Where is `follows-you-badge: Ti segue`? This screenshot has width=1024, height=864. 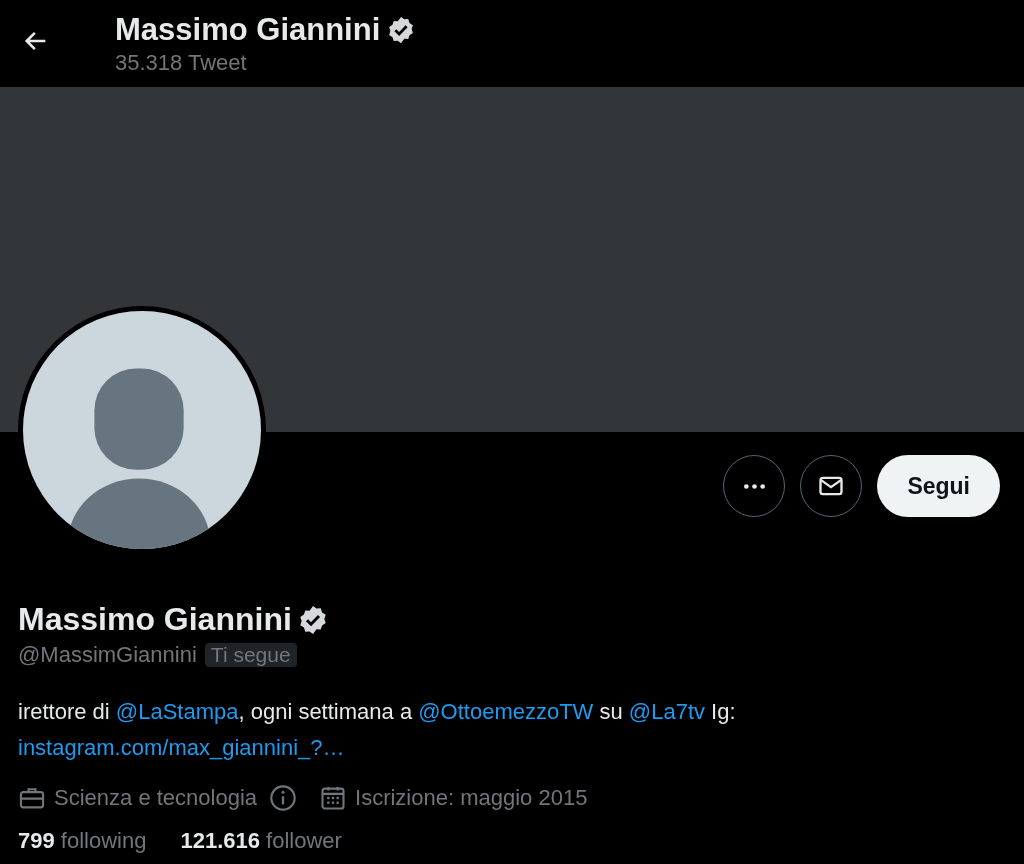 follows-you-badge: Ti segue is located at coordinates (250, 655).